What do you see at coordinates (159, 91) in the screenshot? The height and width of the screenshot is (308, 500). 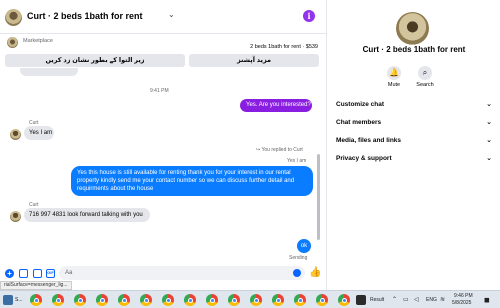 I see `message-timestamp: 9:41 PM` at bounding box center [159, 91].